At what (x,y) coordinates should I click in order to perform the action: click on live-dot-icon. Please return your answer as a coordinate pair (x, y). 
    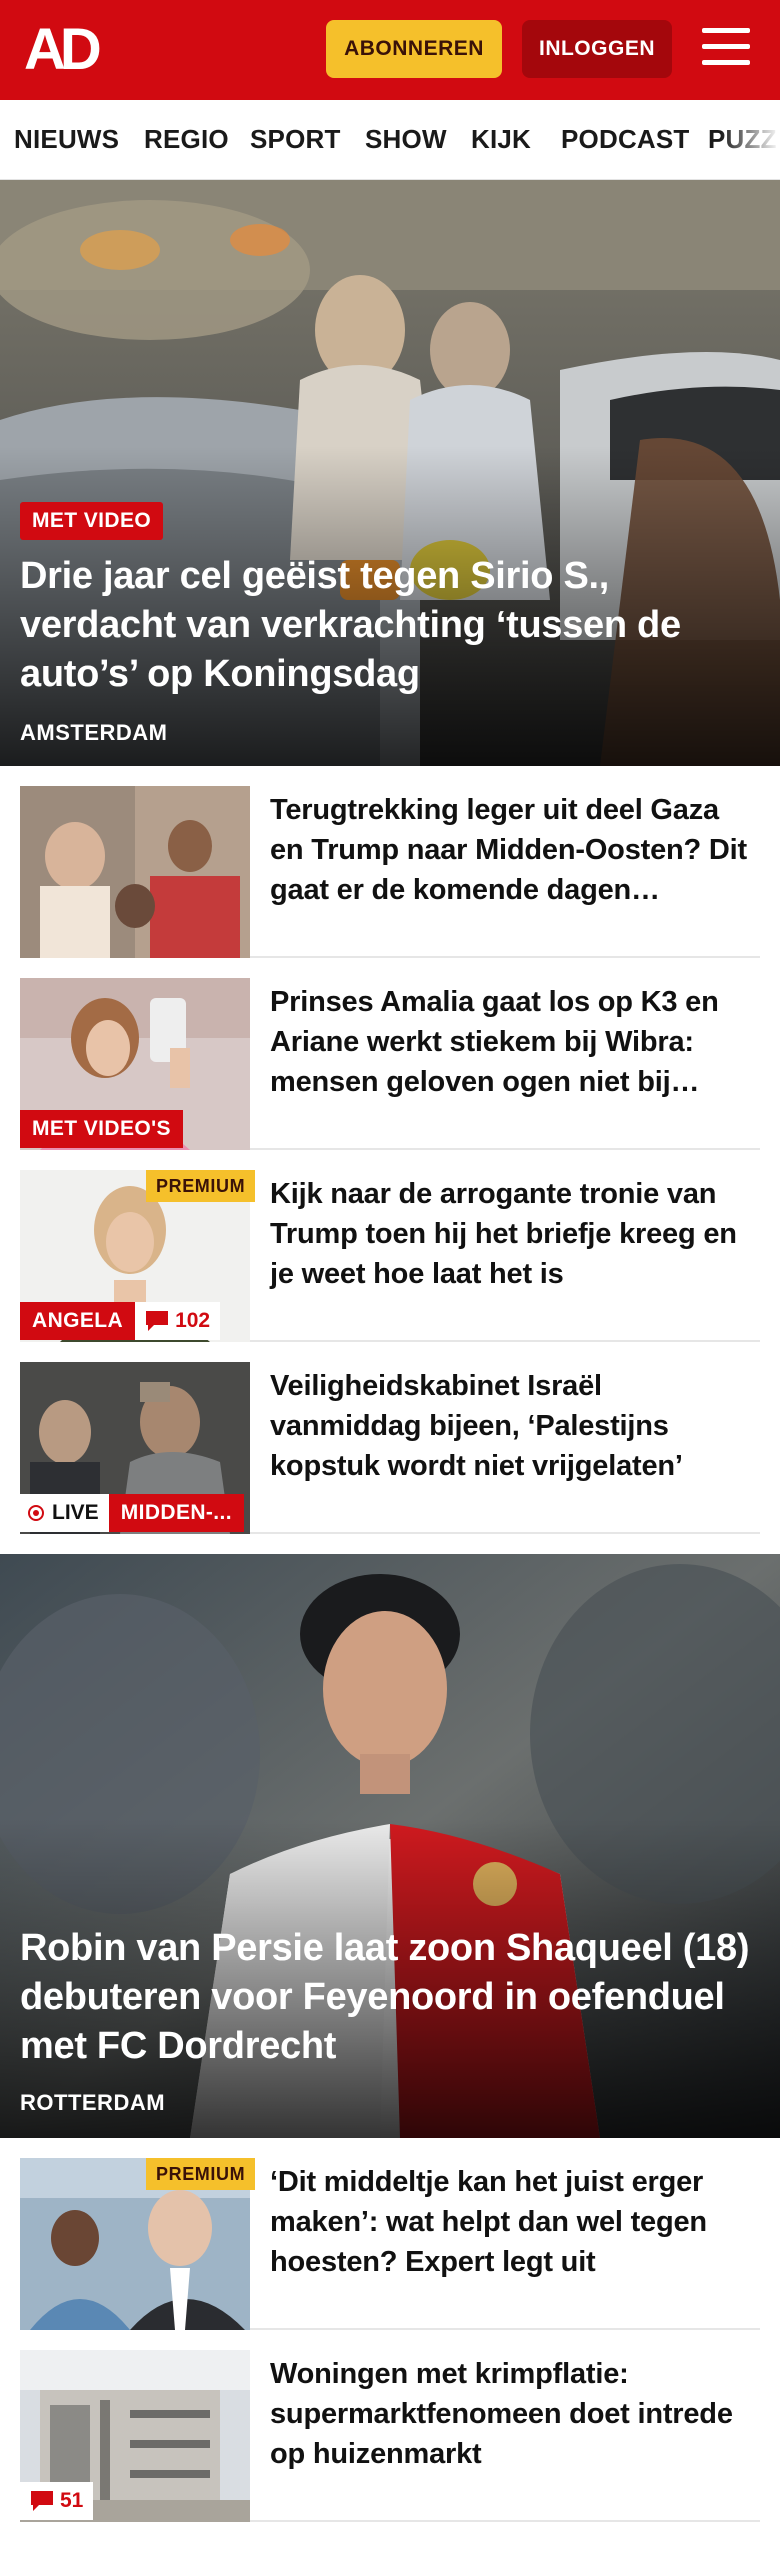
    Looking at the image, I should click on (36, 1513).